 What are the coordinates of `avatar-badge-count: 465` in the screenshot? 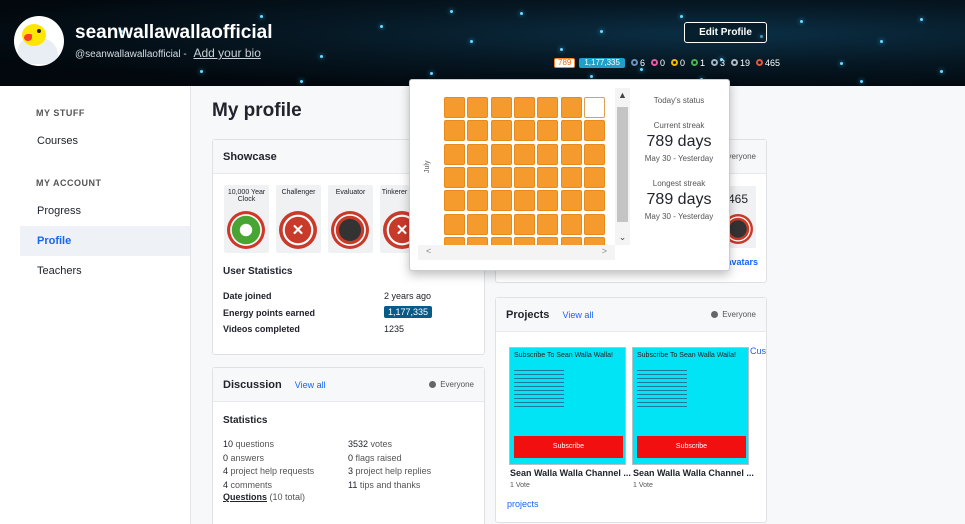 It's located at (768, 63).